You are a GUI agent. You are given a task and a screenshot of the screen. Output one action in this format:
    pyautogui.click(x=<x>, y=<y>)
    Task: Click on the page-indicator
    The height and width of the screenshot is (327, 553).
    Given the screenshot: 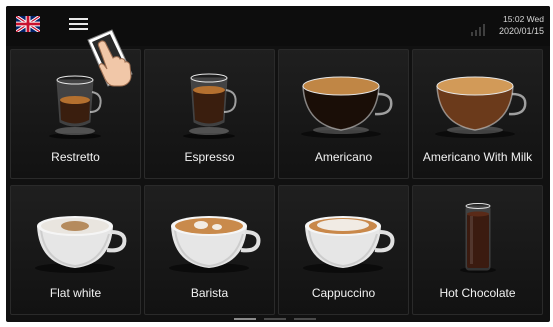 What is the action you would take?
    pyautogui.click(x=277, y=320)
    